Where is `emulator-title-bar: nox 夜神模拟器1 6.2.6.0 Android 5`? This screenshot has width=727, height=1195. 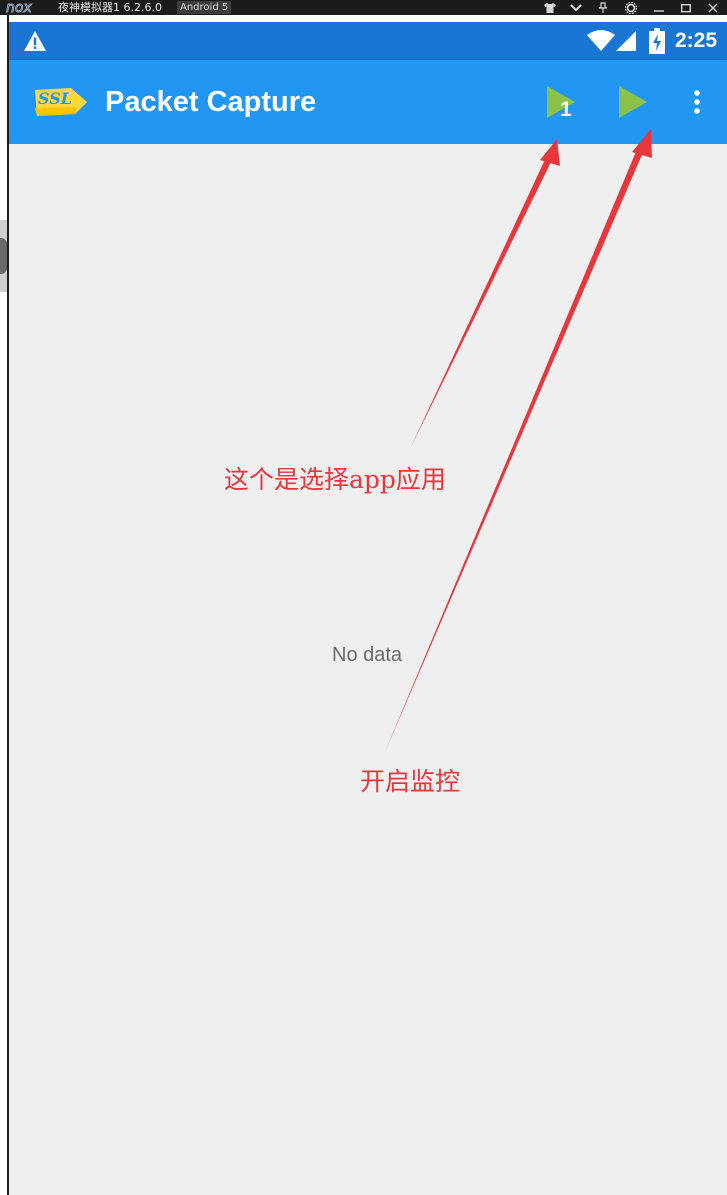 emulator-title-bar: nox 夜神模拟器1 6.2.6.0 Android 5 is located at coordinates (363, 7).